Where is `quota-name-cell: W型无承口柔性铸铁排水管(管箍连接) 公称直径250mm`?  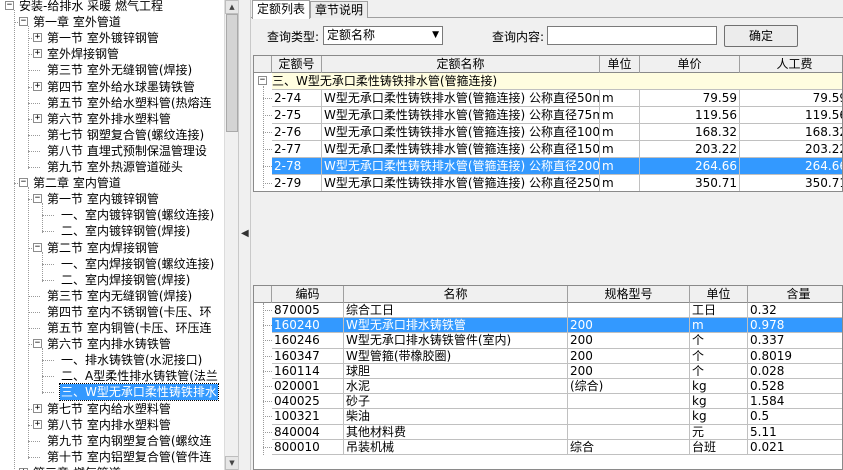
quota-name-cell: W型无承口柔性铸铁排水管(管箍连接) 公称直径250mm is located at coordinates (462, 183).